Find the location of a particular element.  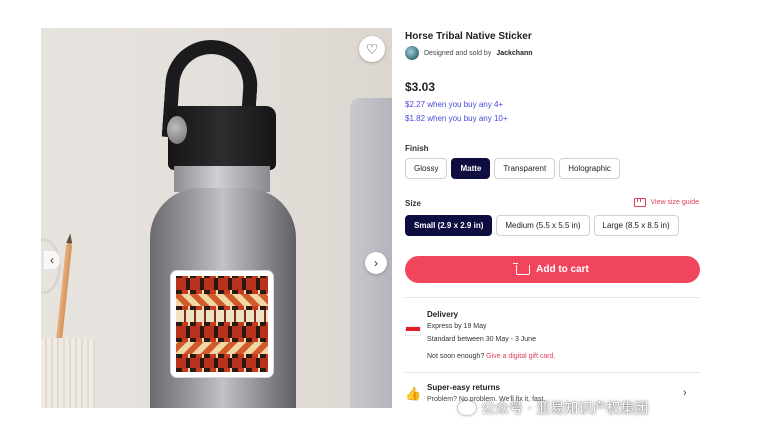

watermark: 公众号 · 亚易知识产权集团 is located at coordinates (553, 408).